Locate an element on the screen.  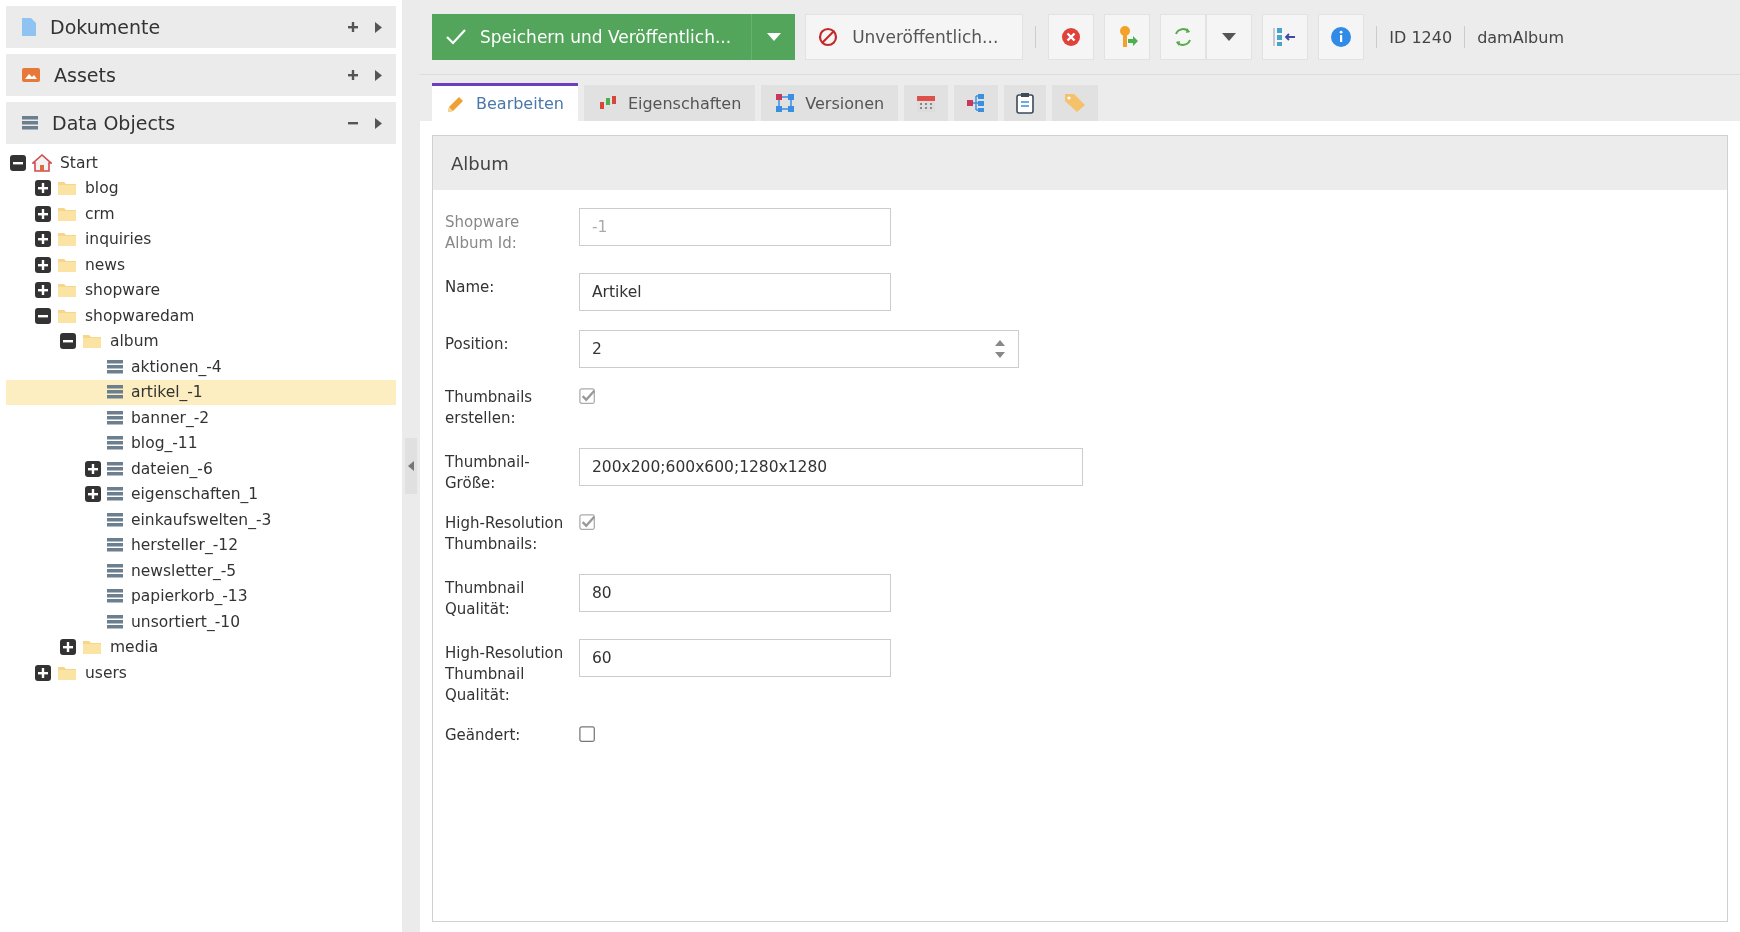
image-icon is located at coordinates (31, 75).